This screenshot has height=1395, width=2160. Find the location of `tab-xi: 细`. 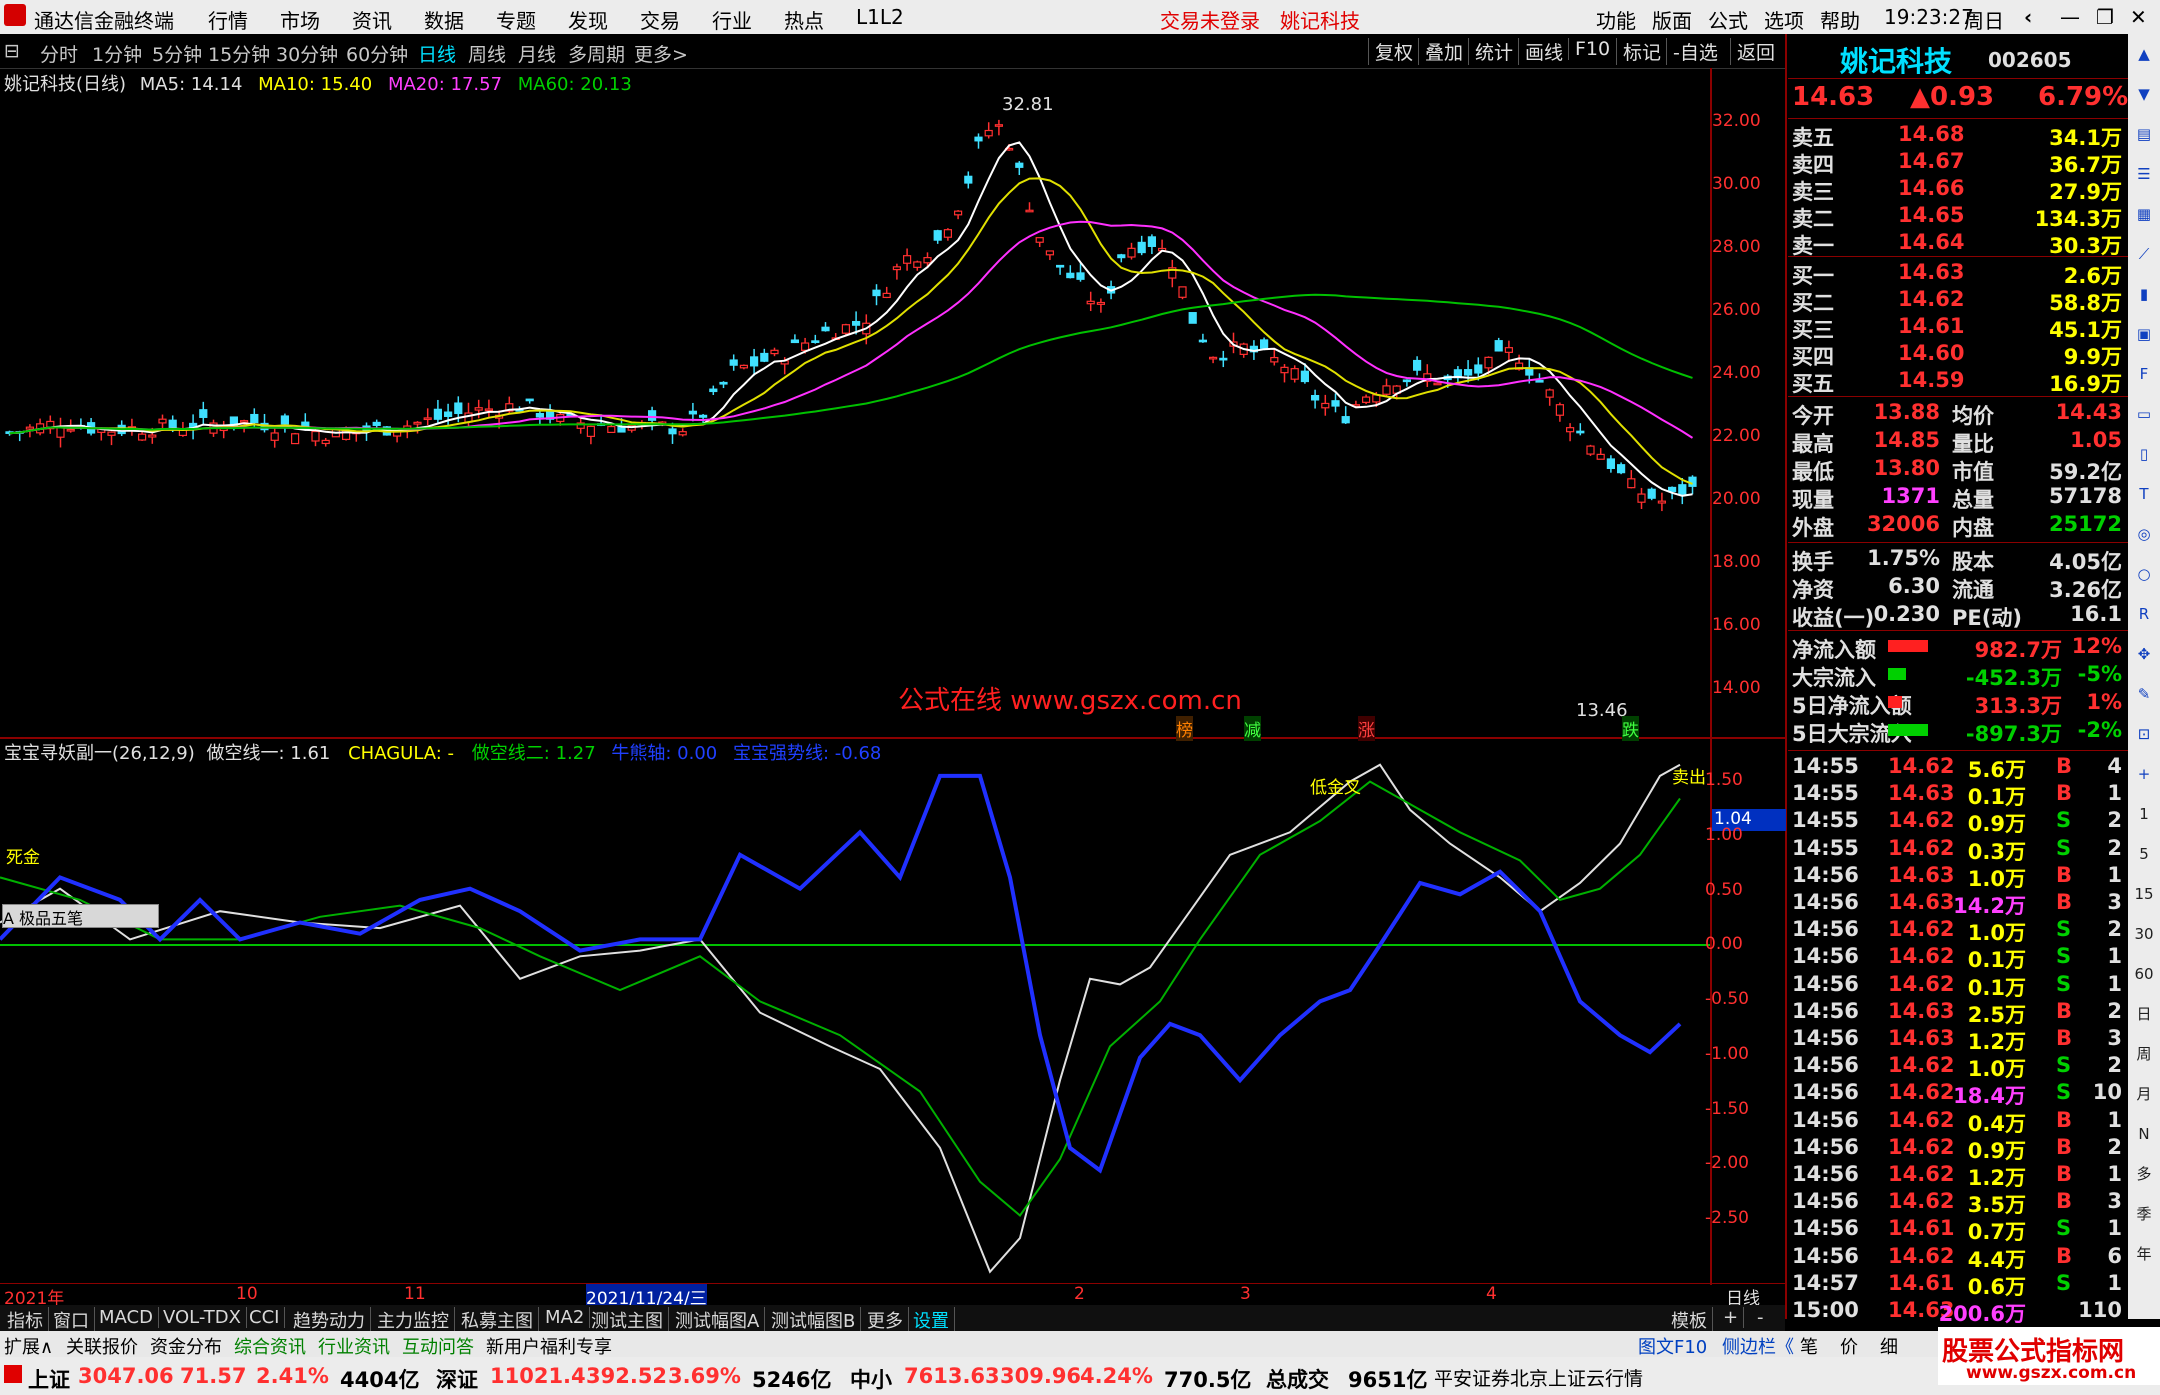

tab-xi: 细 is located at coordinates (1889, 1346).